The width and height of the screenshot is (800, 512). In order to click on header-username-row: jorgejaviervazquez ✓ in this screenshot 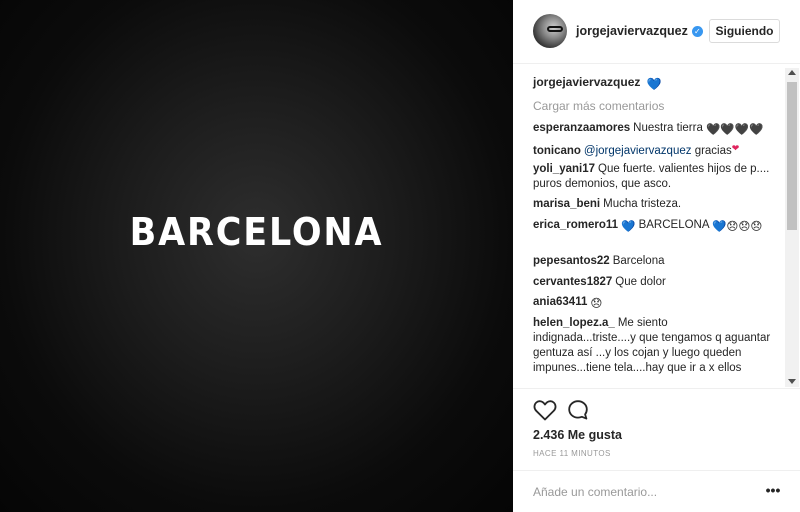, I will do `click(639, 31)`.